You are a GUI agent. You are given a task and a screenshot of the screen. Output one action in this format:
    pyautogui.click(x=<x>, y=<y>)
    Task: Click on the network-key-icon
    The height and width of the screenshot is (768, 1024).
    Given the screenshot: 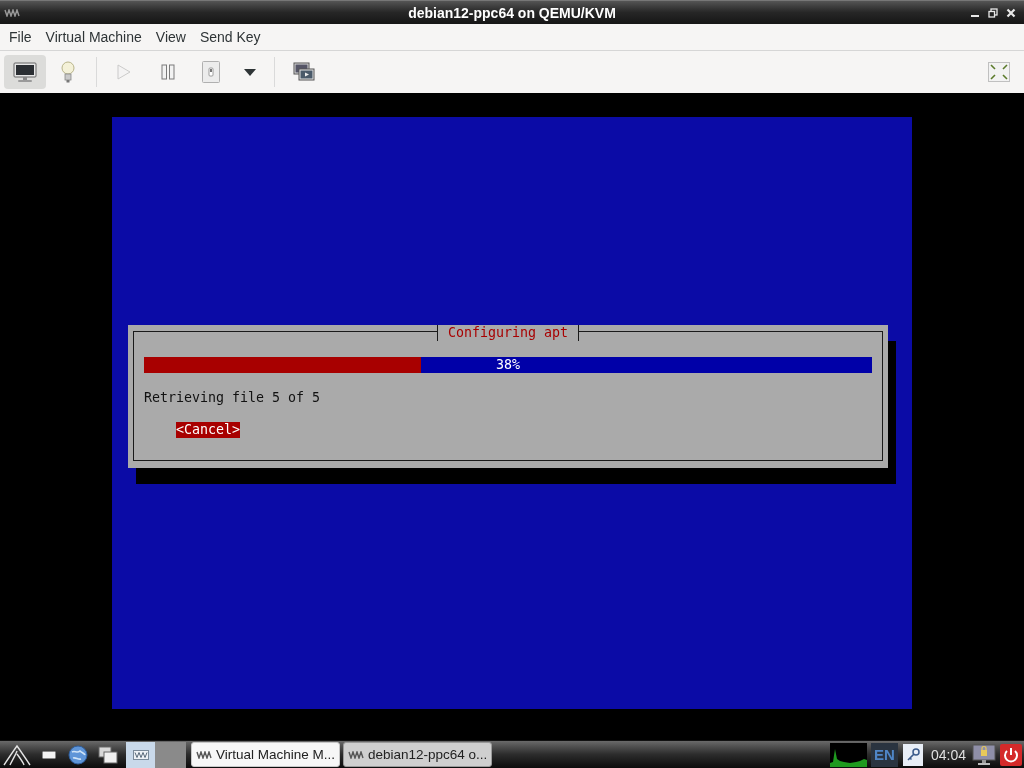 What is the action you would take?
    pyautogui.click(x=912, y=754)
    